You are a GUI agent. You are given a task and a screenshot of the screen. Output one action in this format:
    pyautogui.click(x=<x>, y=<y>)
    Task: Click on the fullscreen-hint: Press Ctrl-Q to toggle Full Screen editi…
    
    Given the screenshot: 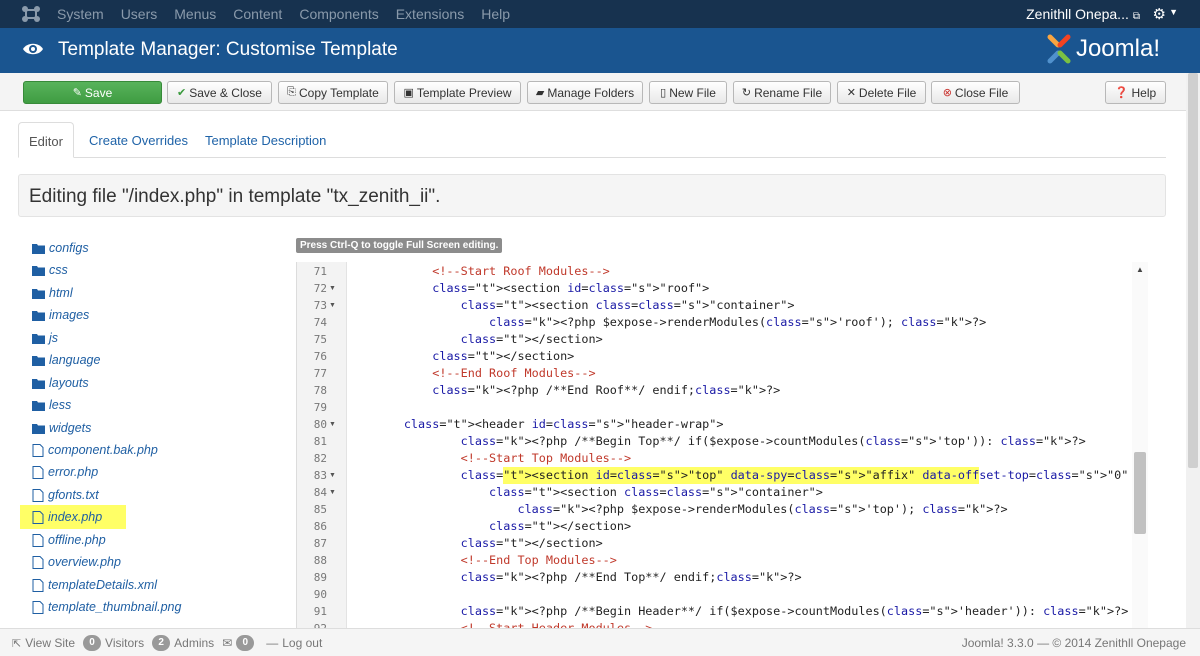 What is the action you would take?
    pyautogui.click(x=399, y=245)
    